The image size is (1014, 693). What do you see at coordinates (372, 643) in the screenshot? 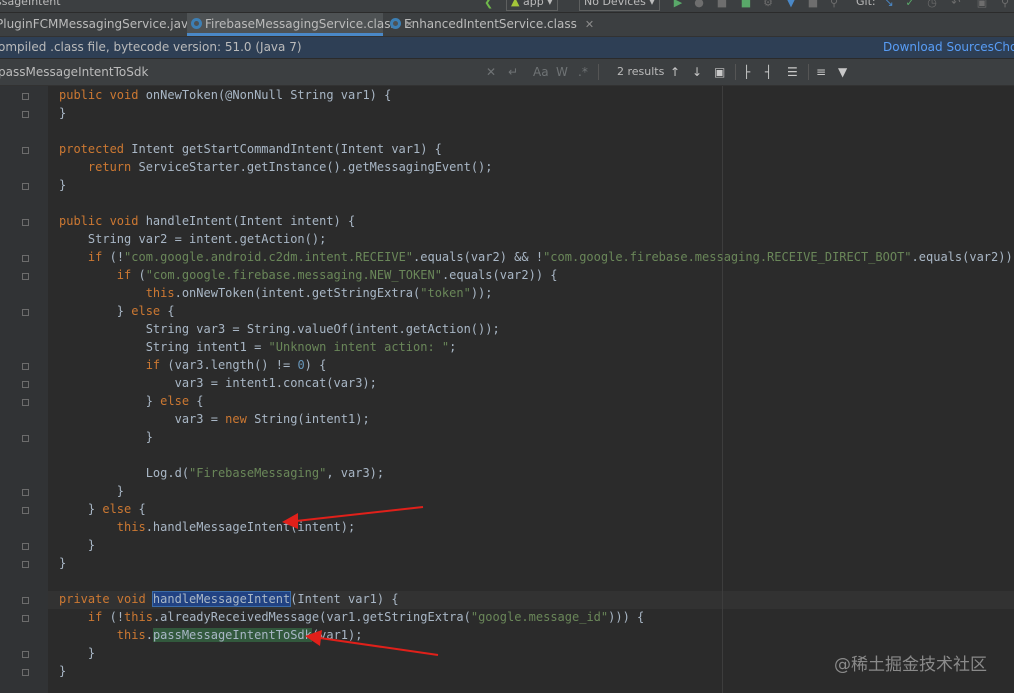
I see `annotation-arrow-pass-message-intent` at bounding box center [372, 643].